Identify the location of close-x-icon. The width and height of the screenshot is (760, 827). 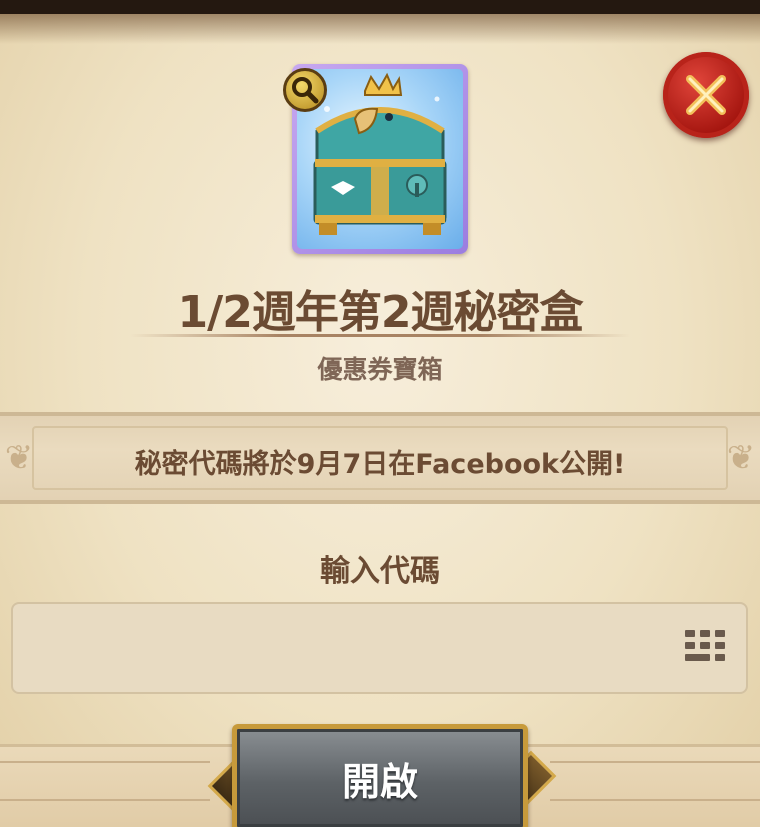
(706, 95).